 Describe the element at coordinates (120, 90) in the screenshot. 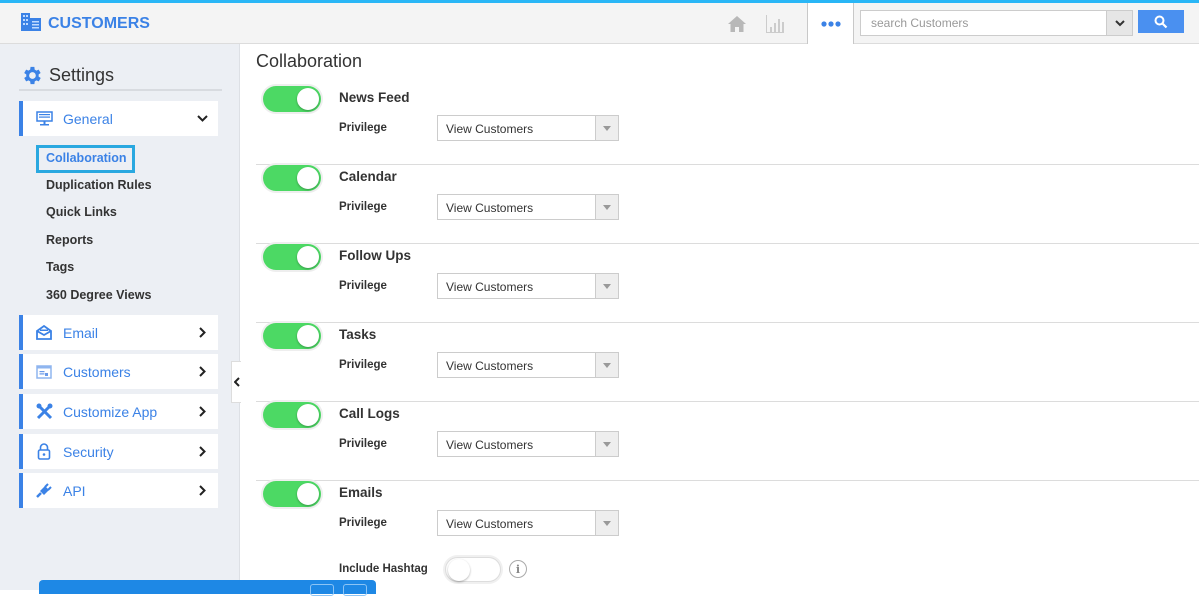

I see `divider` at that location.